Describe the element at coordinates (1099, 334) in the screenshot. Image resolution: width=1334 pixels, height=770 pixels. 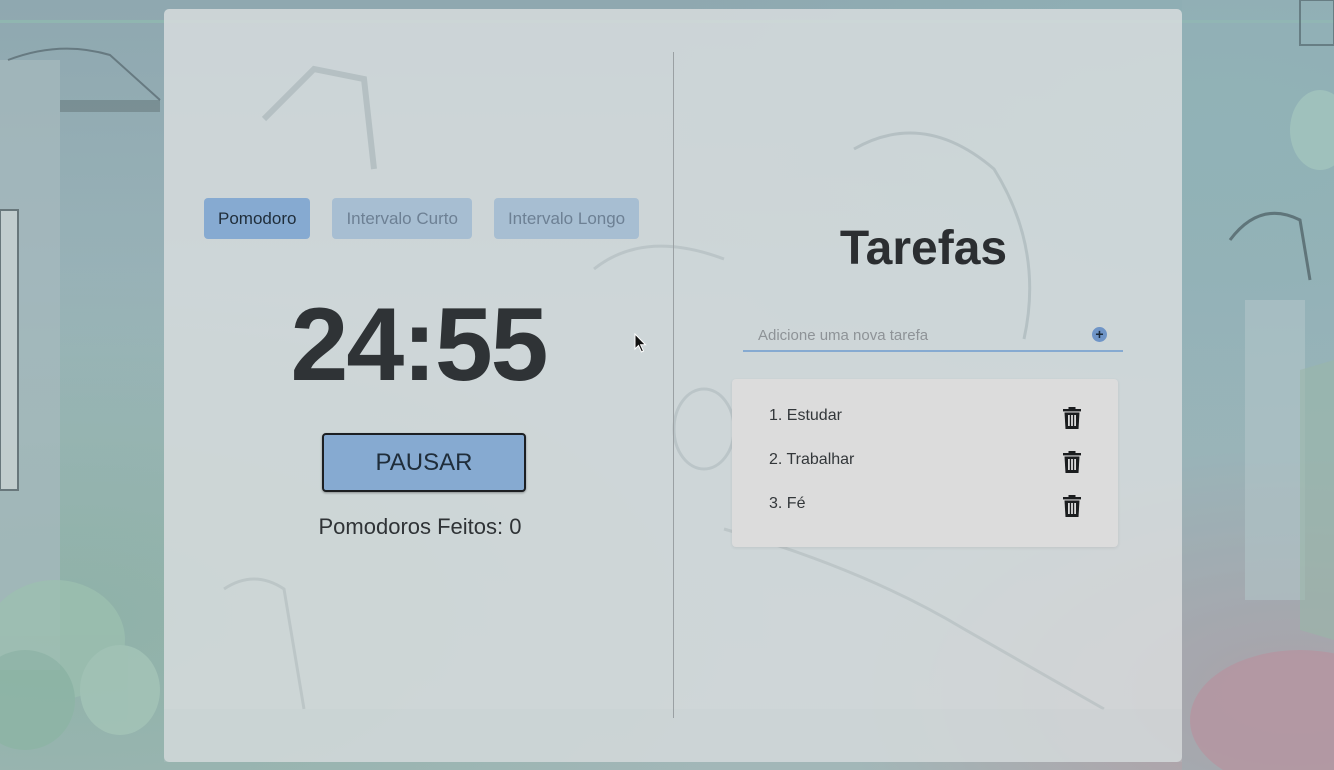
I see `plus-circle-icon: +` at that location.